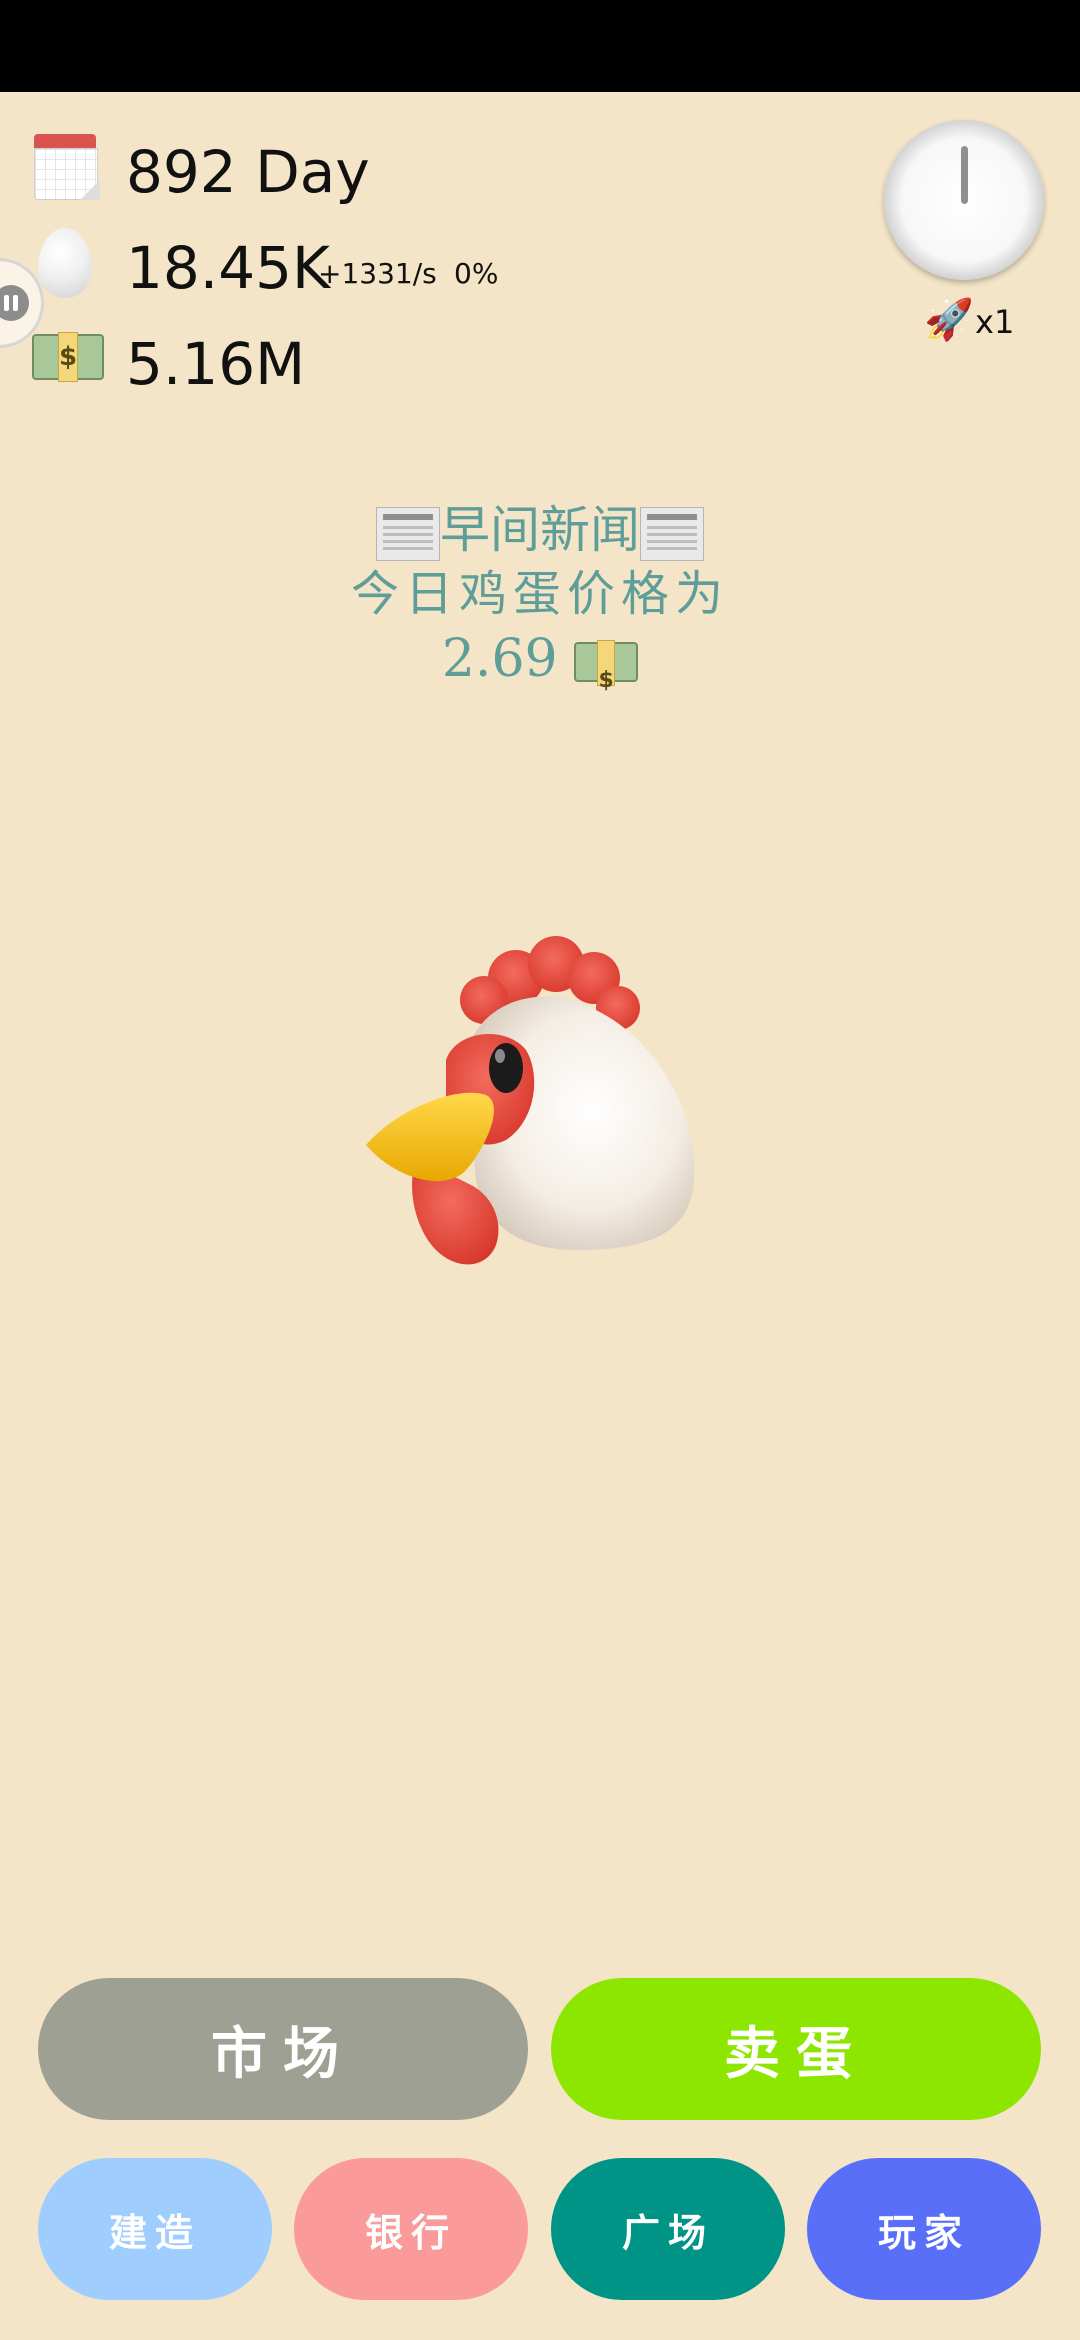 The image size is (1080, 2340). I want to click on egg-icon, so click(65, 263).